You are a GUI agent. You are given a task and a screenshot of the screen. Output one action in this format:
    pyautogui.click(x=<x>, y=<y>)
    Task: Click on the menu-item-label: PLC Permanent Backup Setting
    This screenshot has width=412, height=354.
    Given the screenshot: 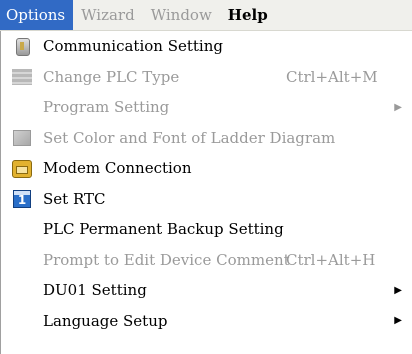 What is the action you would take?
    pyautogui.click(x=163, y=229)
    